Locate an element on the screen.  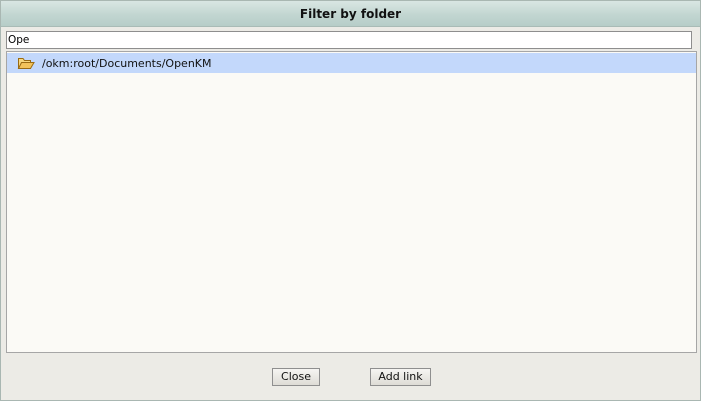
folder-path-label: /okm:root/Documents/OpenKM is located at coordinates (127, 63).